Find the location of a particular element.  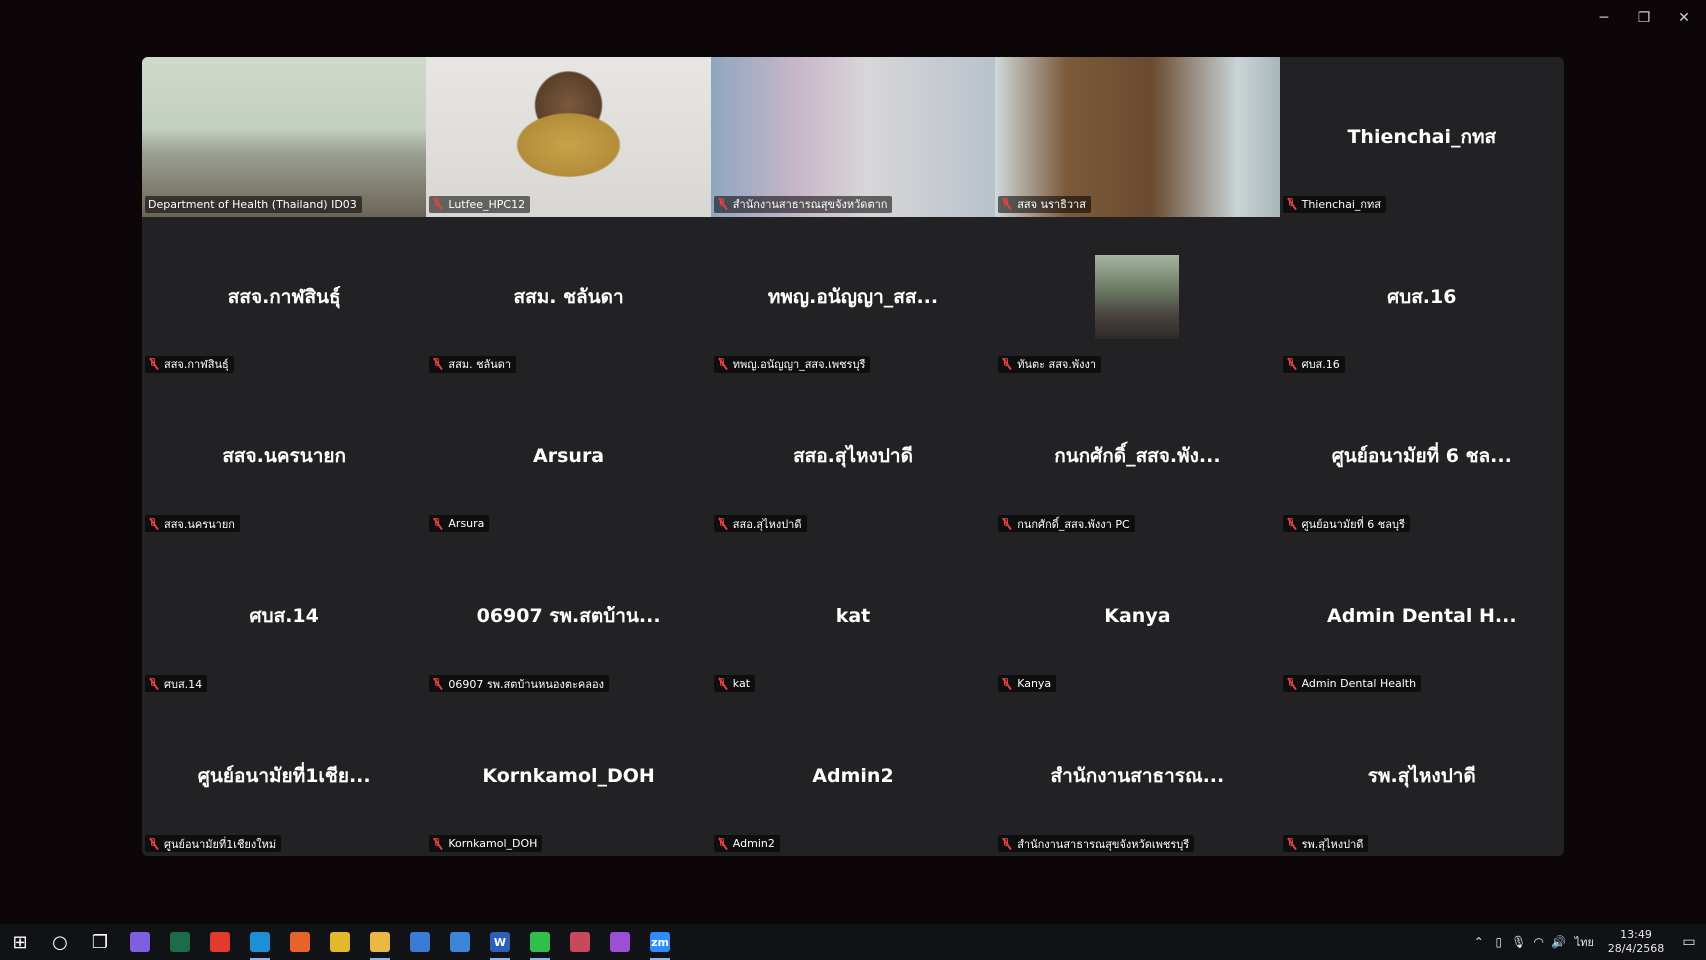

participant-name-label: ทันตะ สสจ.พังงา is located at coordinates (1050, 364).